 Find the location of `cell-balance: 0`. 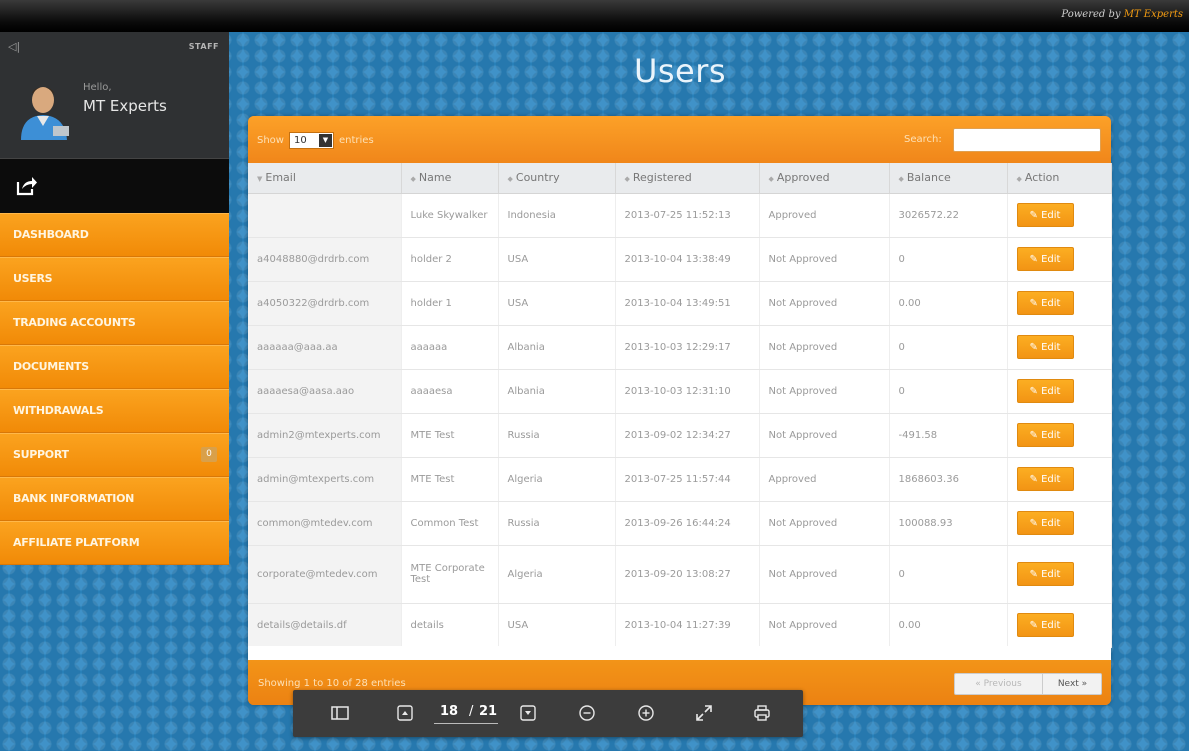

cell-balance: 0 is located at coordinates (948, 259).